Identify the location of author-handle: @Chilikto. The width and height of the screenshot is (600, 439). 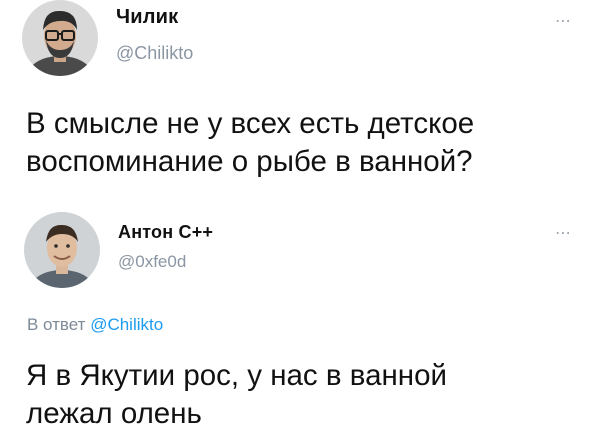
(154, 53).